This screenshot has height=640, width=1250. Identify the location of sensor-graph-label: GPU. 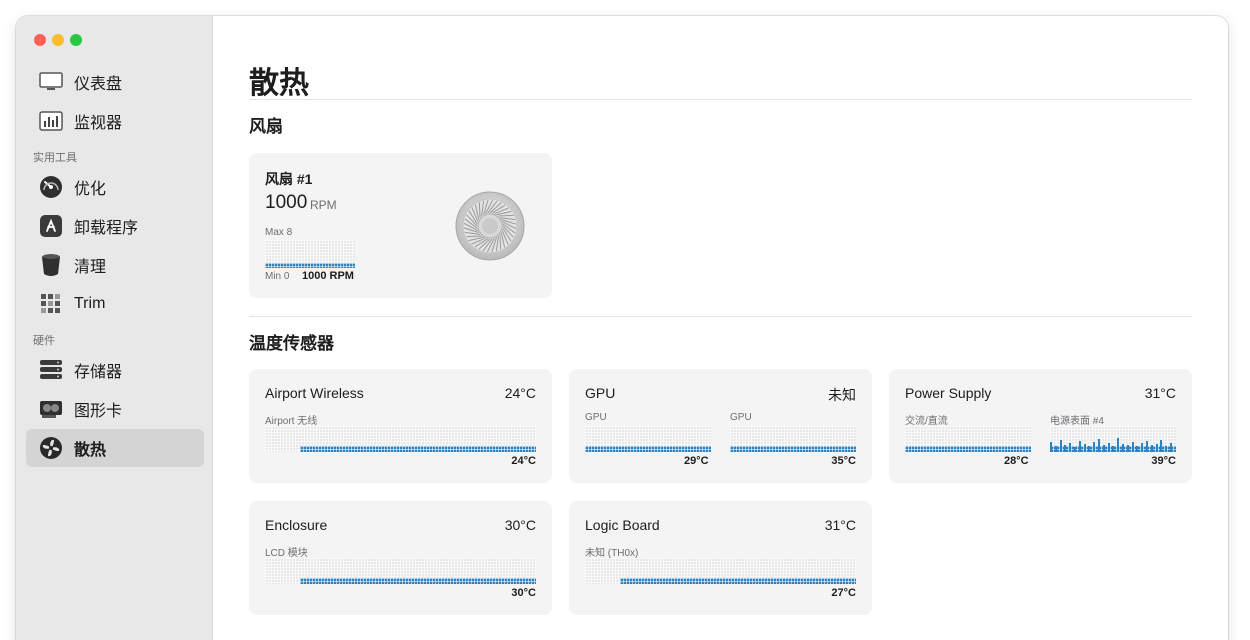
(741, 417).